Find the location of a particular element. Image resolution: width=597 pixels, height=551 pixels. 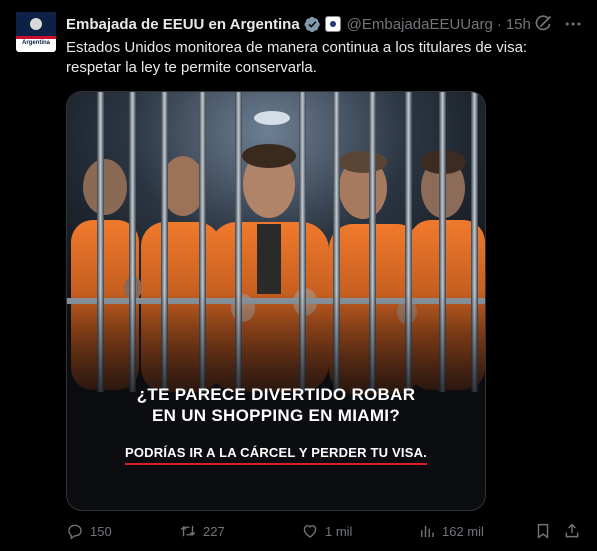

like-button: 1 mil is located at coordinates (326, 531).